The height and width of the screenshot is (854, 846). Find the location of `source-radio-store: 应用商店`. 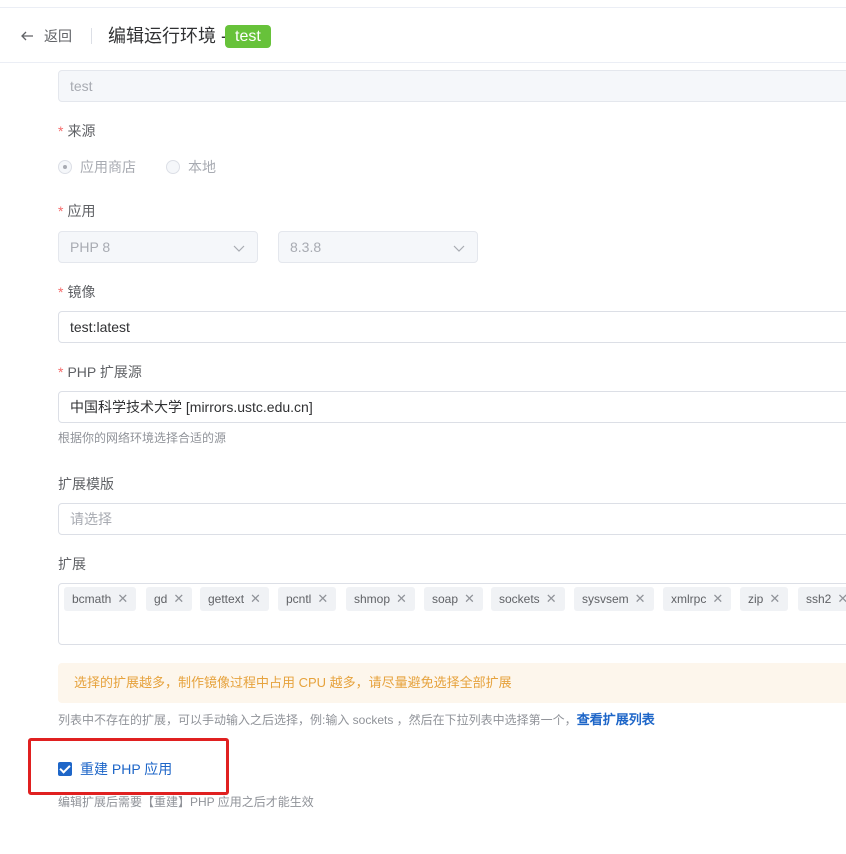

source-radio-store: 应用商店 is located at coordinates (97, 167).